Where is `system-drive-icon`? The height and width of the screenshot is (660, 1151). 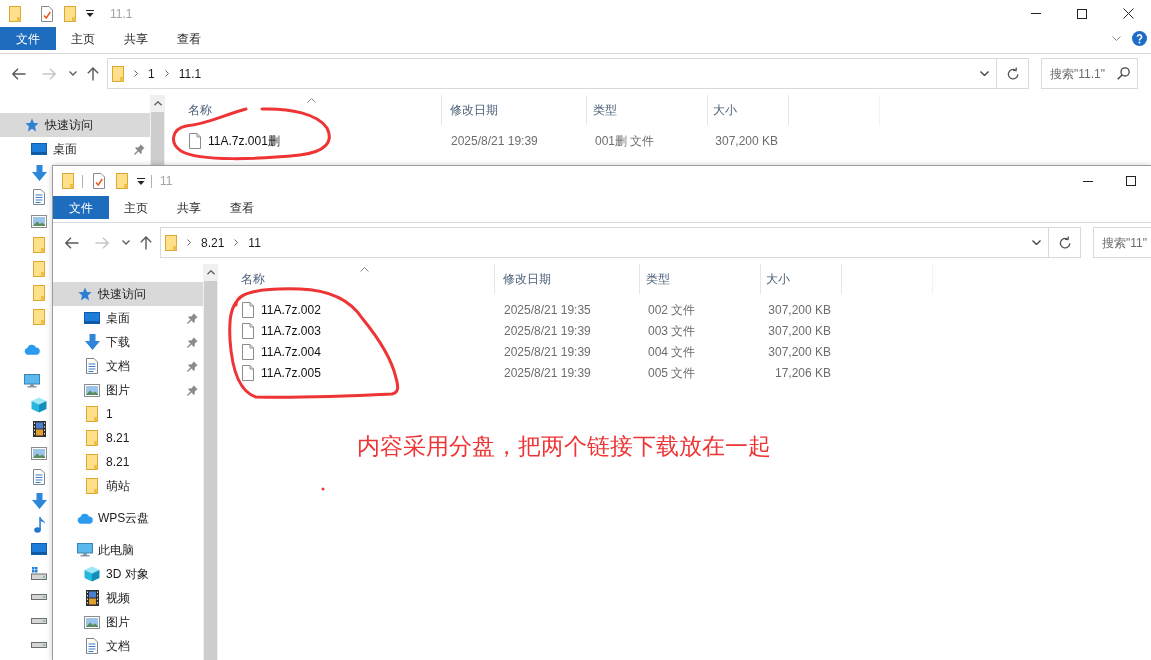
system-drive-icon is located at coordinates (39, 573).